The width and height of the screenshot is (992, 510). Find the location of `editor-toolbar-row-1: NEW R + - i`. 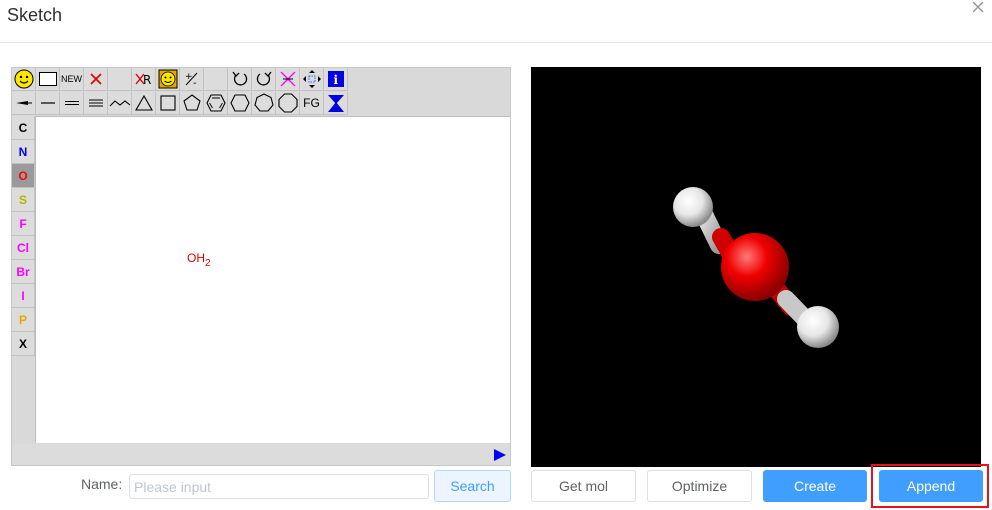

editor-toolbar-row-1: NEW R + - i is located at coordinates (180, 79).